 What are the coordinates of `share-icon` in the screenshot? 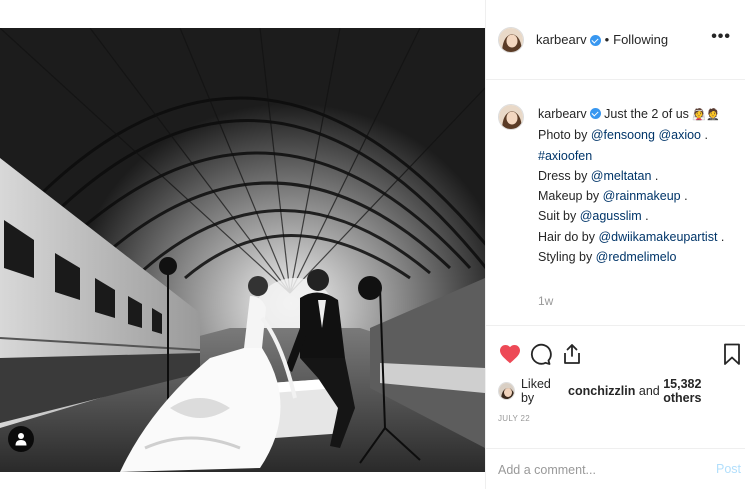 It's located at (572, 354).